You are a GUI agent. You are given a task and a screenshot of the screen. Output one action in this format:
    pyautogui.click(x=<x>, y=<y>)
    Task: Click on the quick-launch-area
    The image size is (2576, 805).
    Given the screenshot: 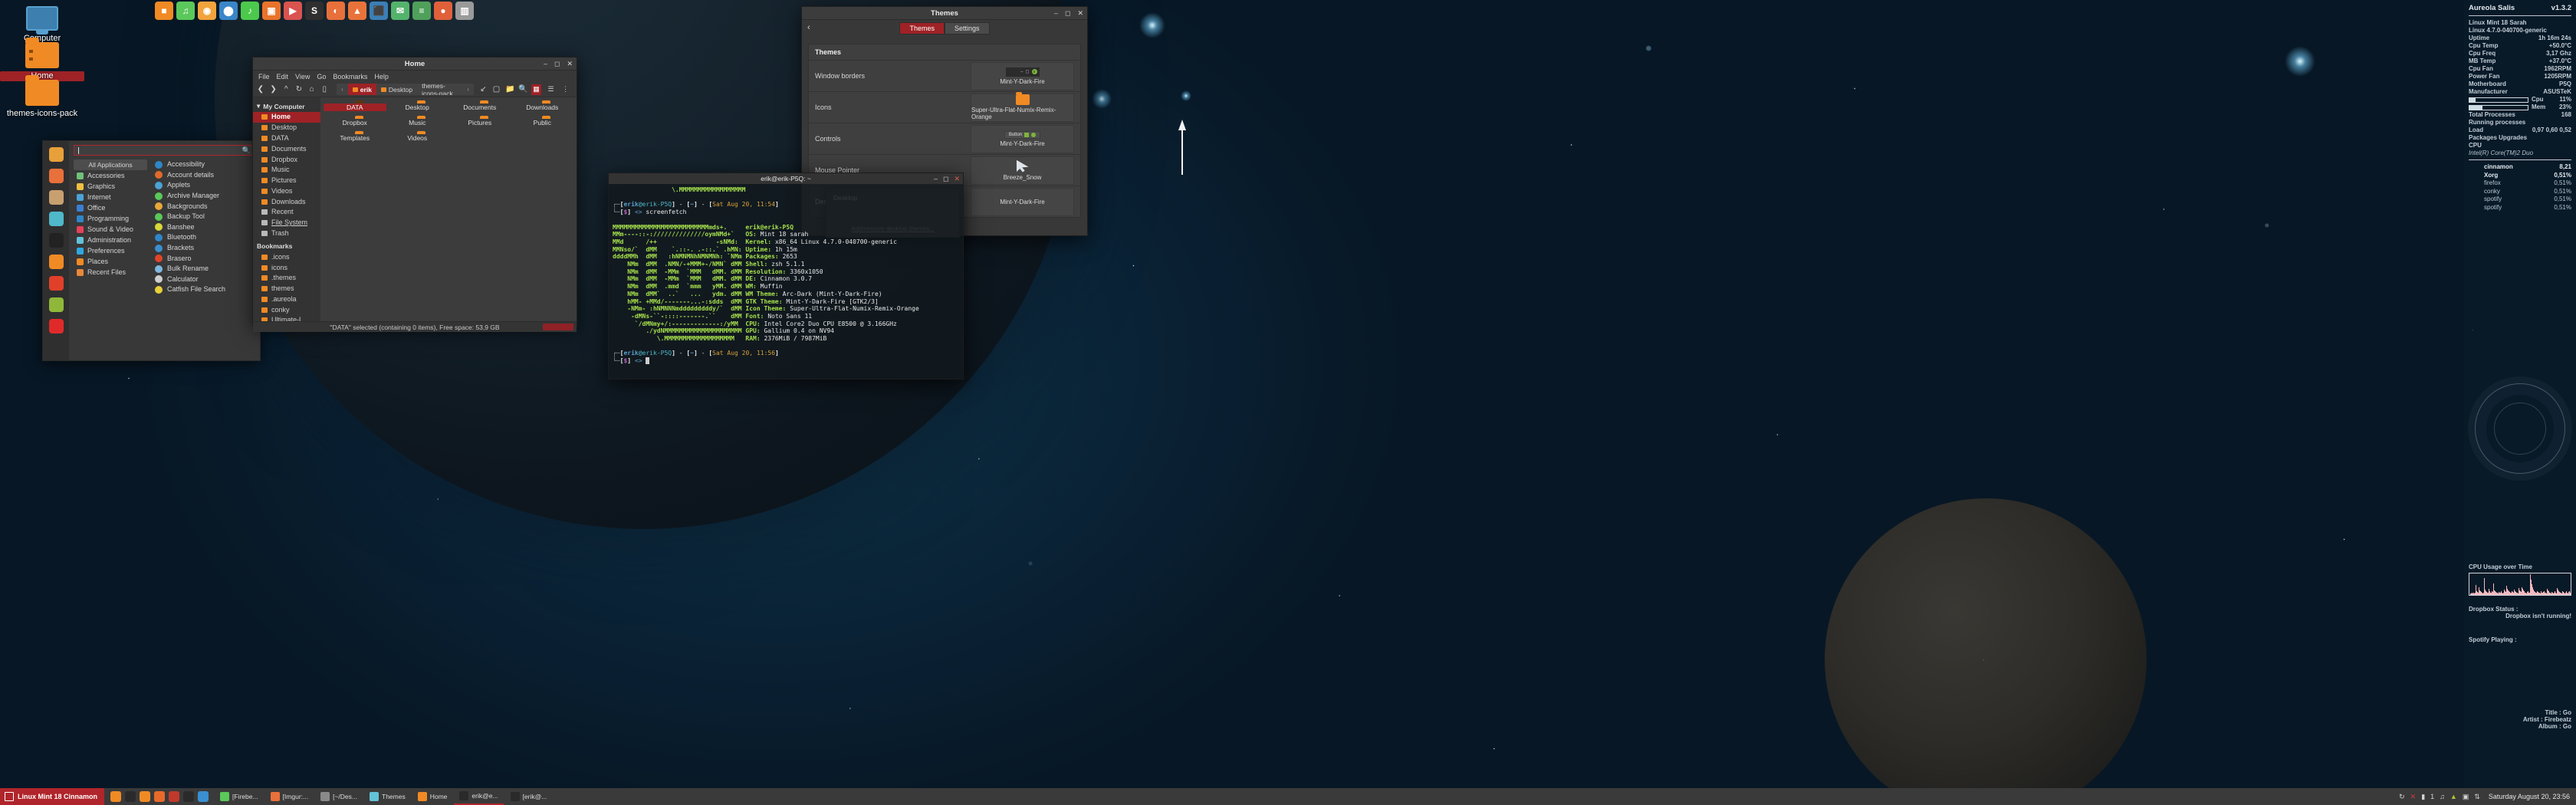 What is the action you would take?
    pyautogui.click(x=159, y=797)
    